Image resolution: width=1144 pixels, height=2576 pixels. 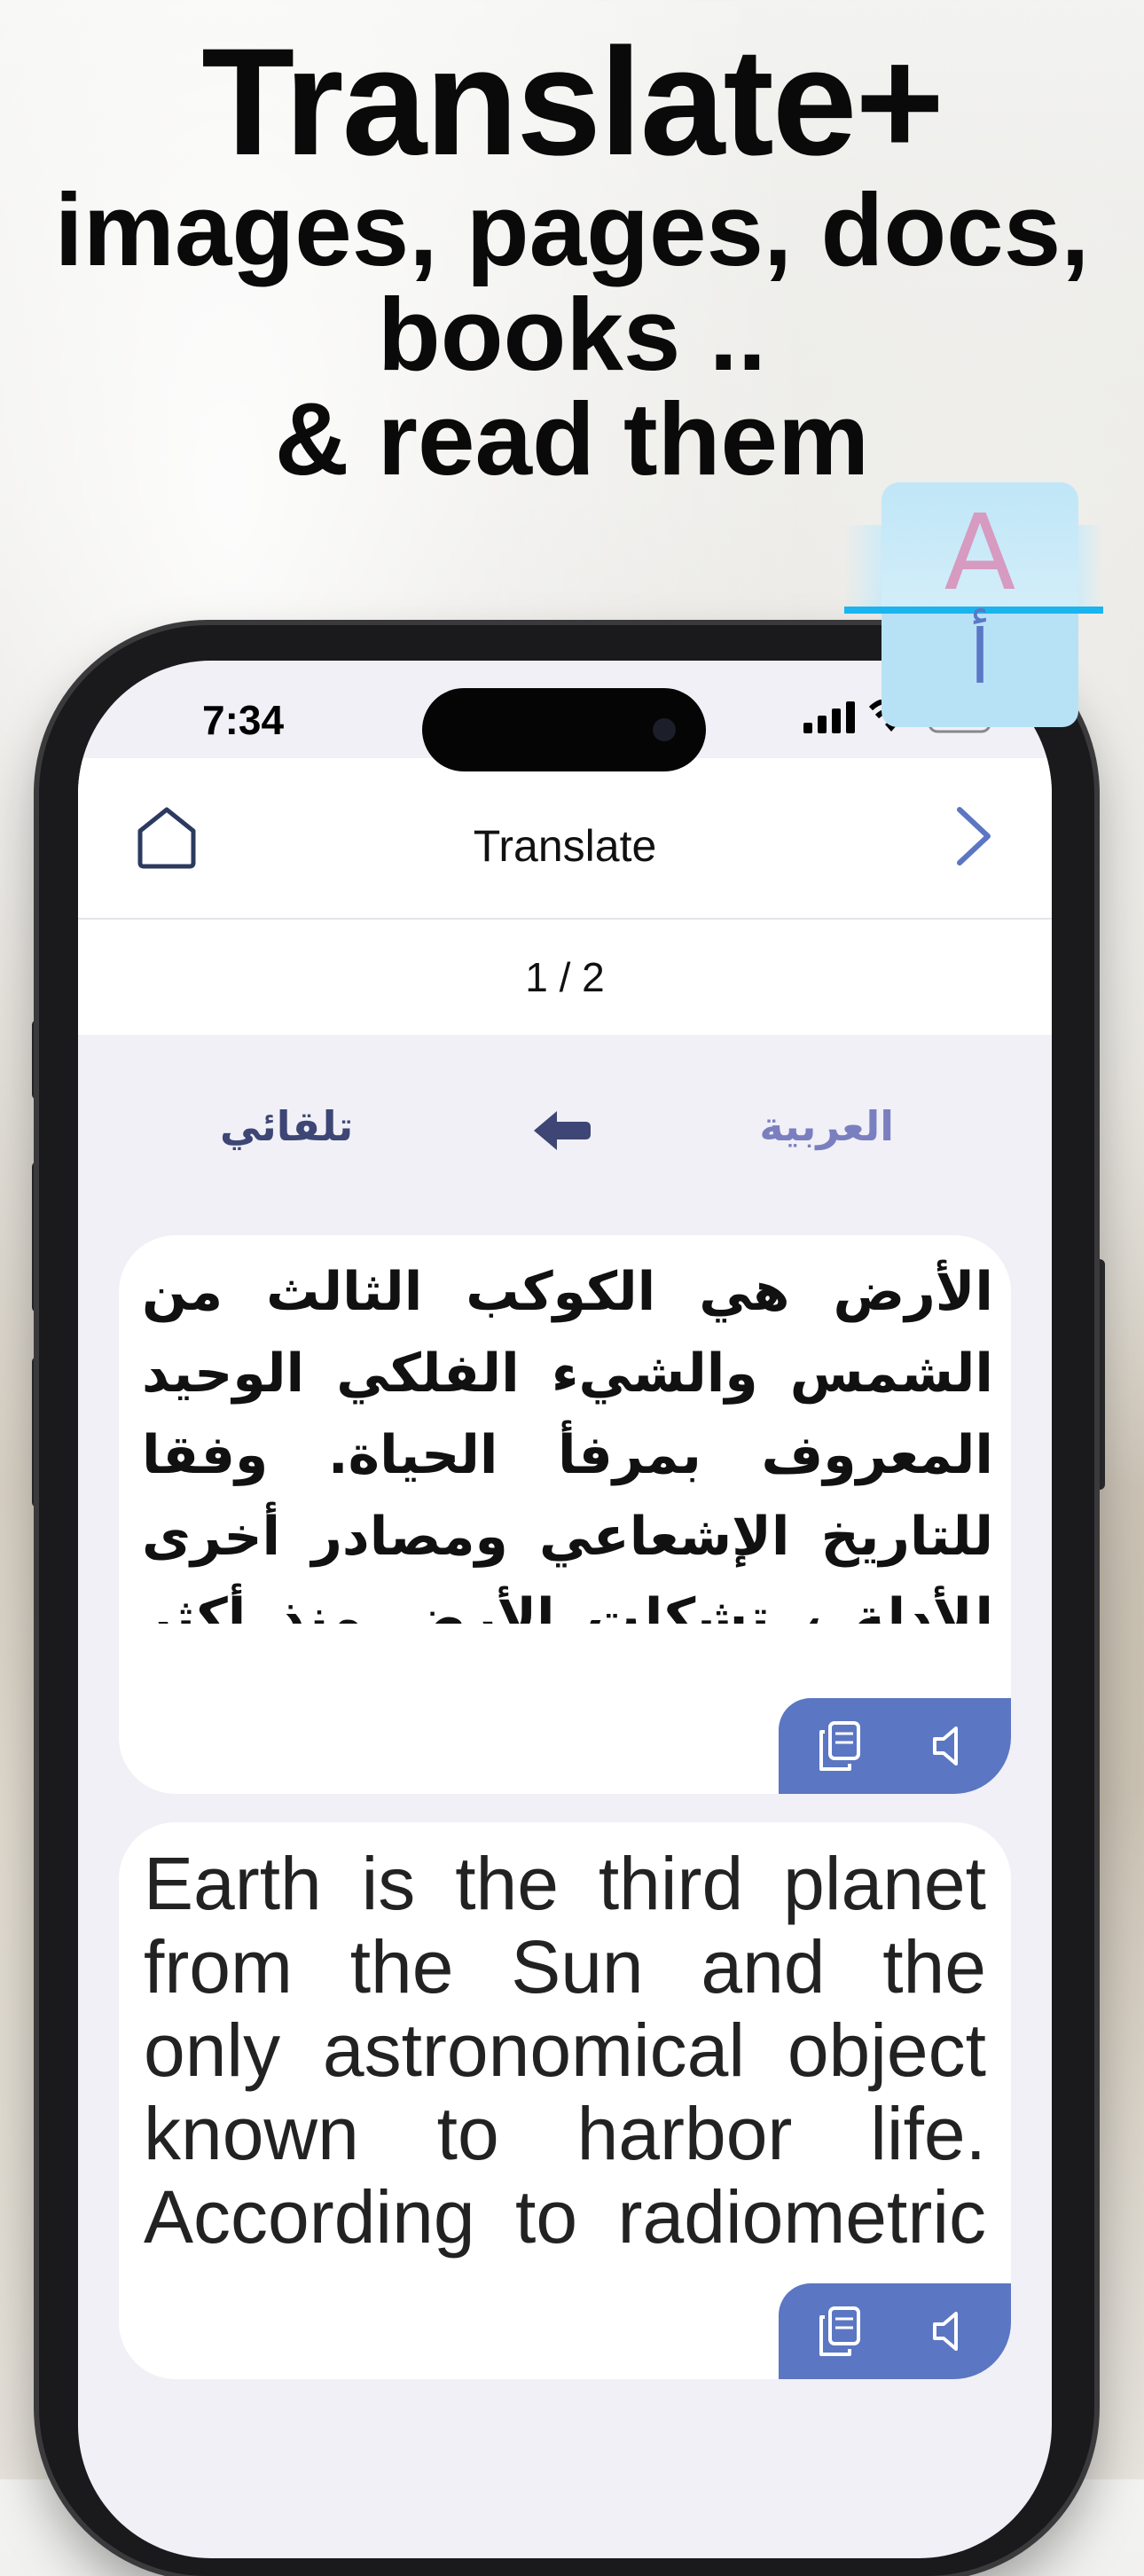 What do you see at coordinates (572, 439) in the screenshot?
I see `headline-line-4: & read them` at bounding box center [572, 439].